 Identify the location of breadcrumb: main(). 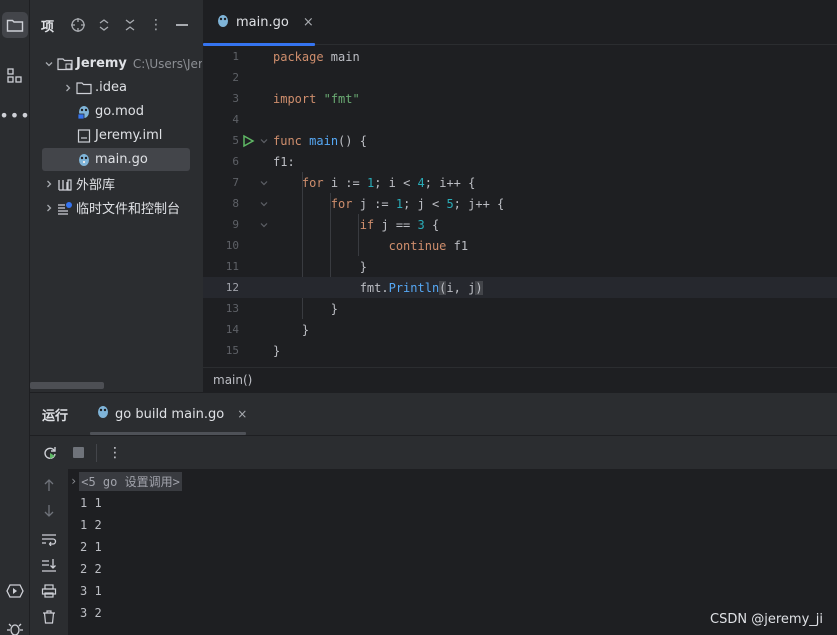
(520, 379).